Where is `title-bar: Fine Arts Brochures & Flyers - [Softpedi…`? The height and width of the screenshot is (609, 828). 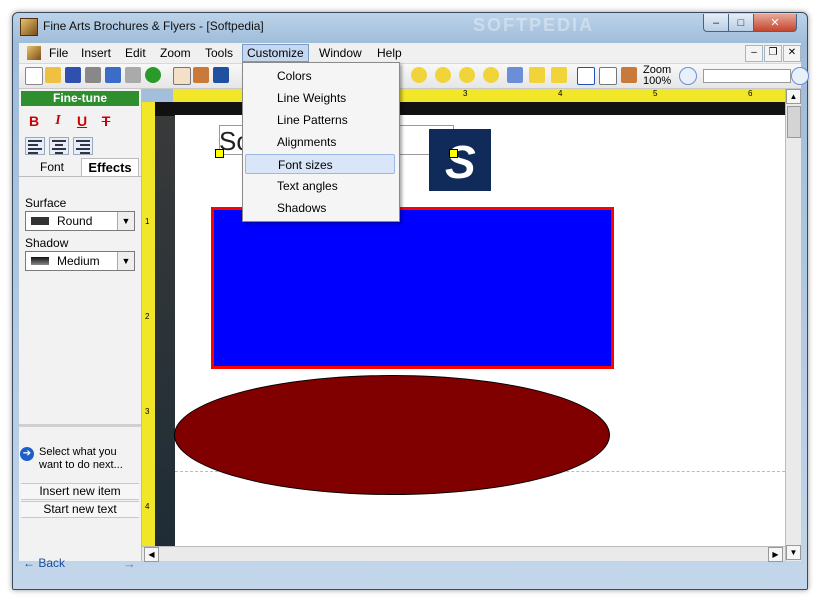 title-bar: Fine Arts Brochures & Flyers - [Softpedi… is located at coordinates (410, 27).